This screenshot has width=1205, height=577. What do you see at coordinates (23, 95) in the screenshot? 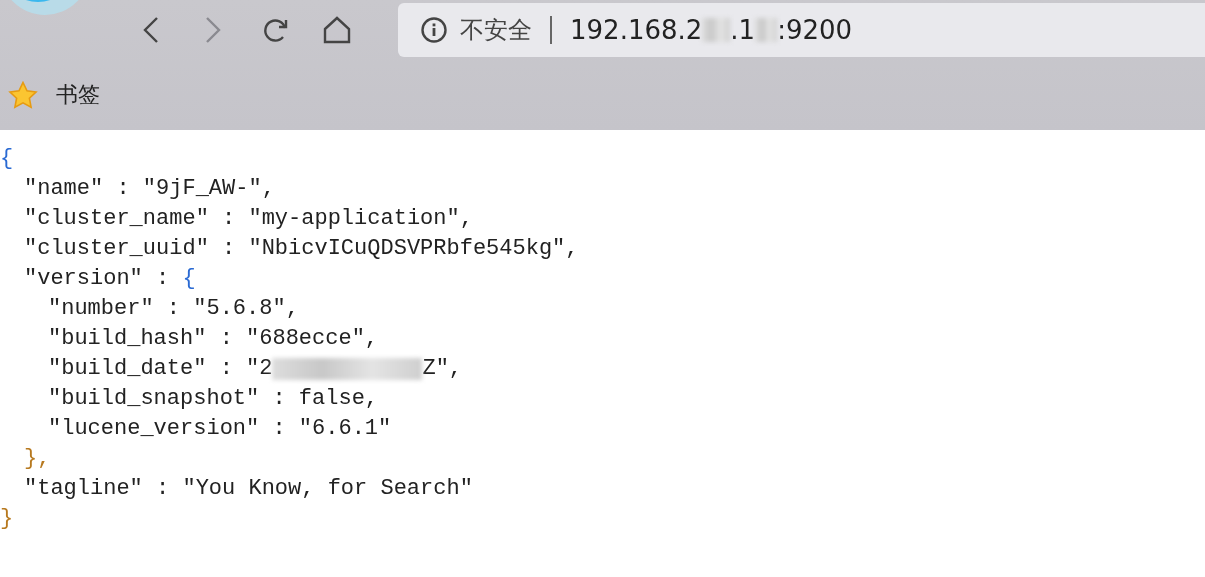
I see `star-icon` at bounding box center [23, 95].